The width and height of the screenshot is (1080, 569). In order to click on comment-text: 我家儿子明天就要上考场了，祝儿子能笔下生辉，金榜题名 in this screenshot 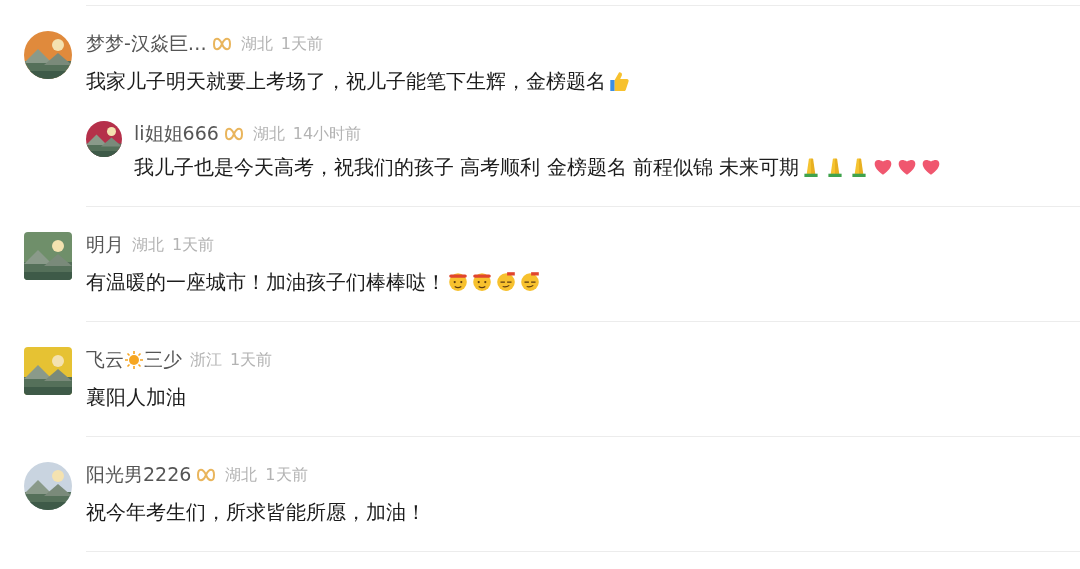, I will do `click(583, 81)`.